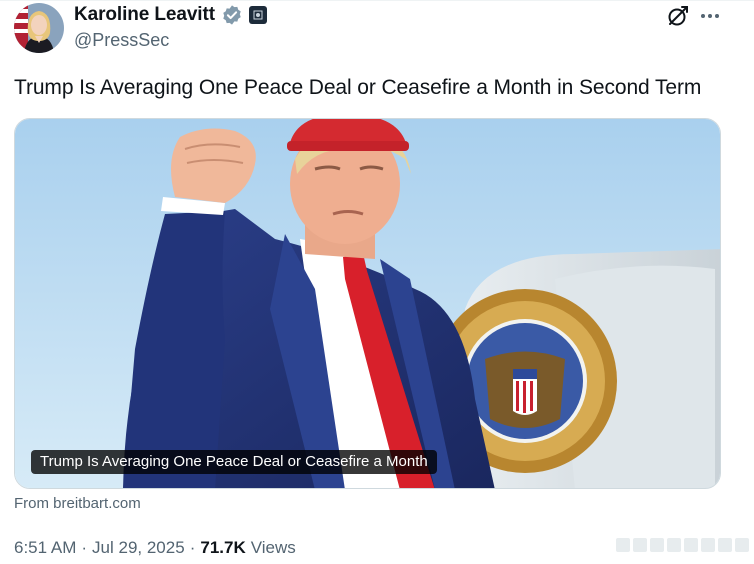 This screenshot has height=564, width=754. What do you see at coordinates (45, 548) in the screenshot?
I see `tweet-time: 6:51 AM` at bounding box center [45, 548].